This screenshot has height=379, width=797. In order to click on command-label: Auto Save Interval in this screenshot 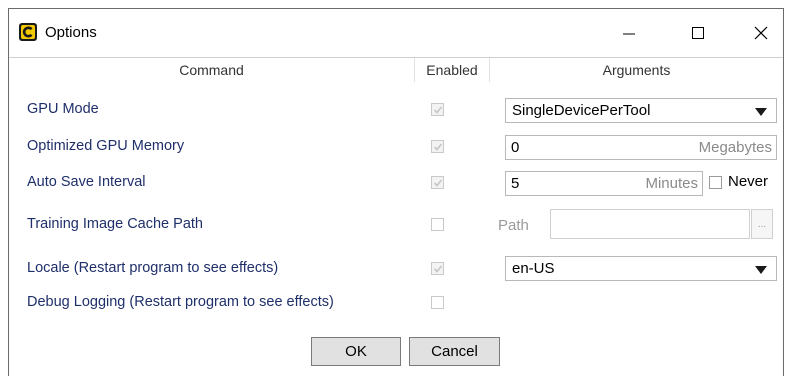, I will do `click(86, 182)`.